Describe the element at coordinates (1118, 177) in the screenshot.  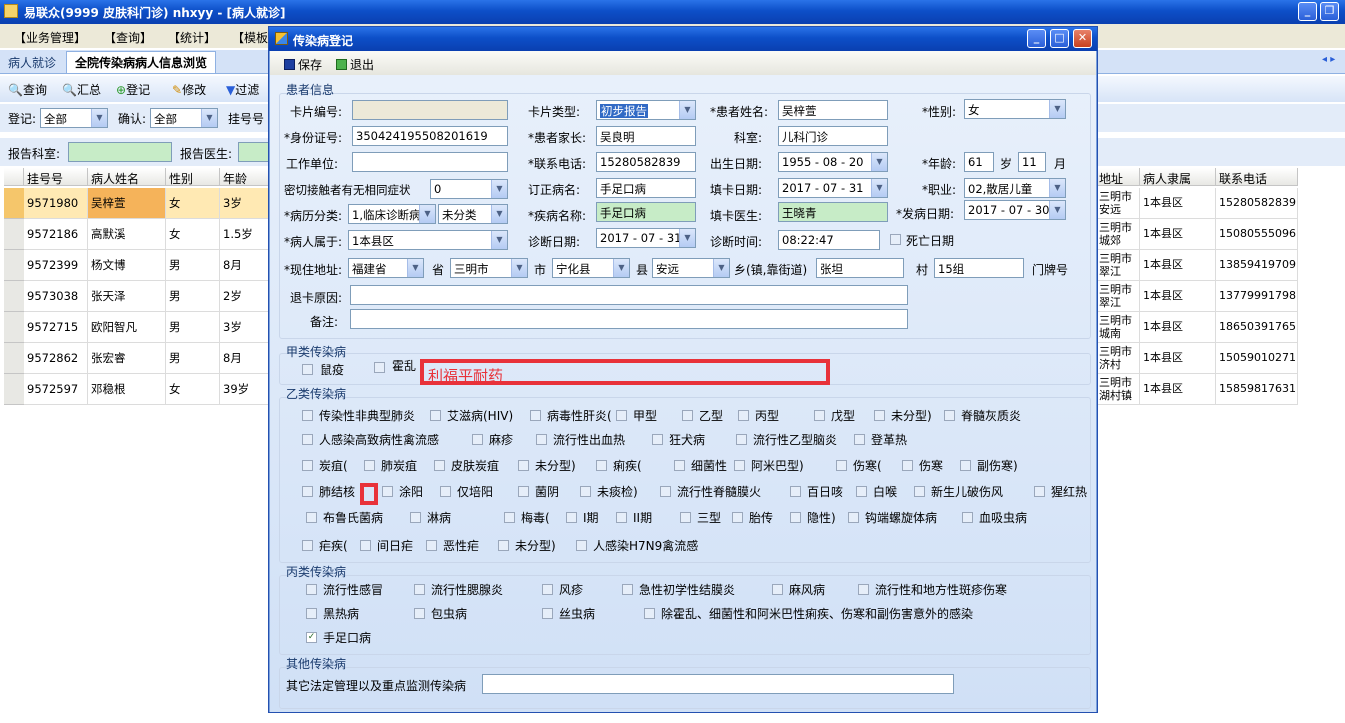
I see `col-header-address: 地址` at that location.